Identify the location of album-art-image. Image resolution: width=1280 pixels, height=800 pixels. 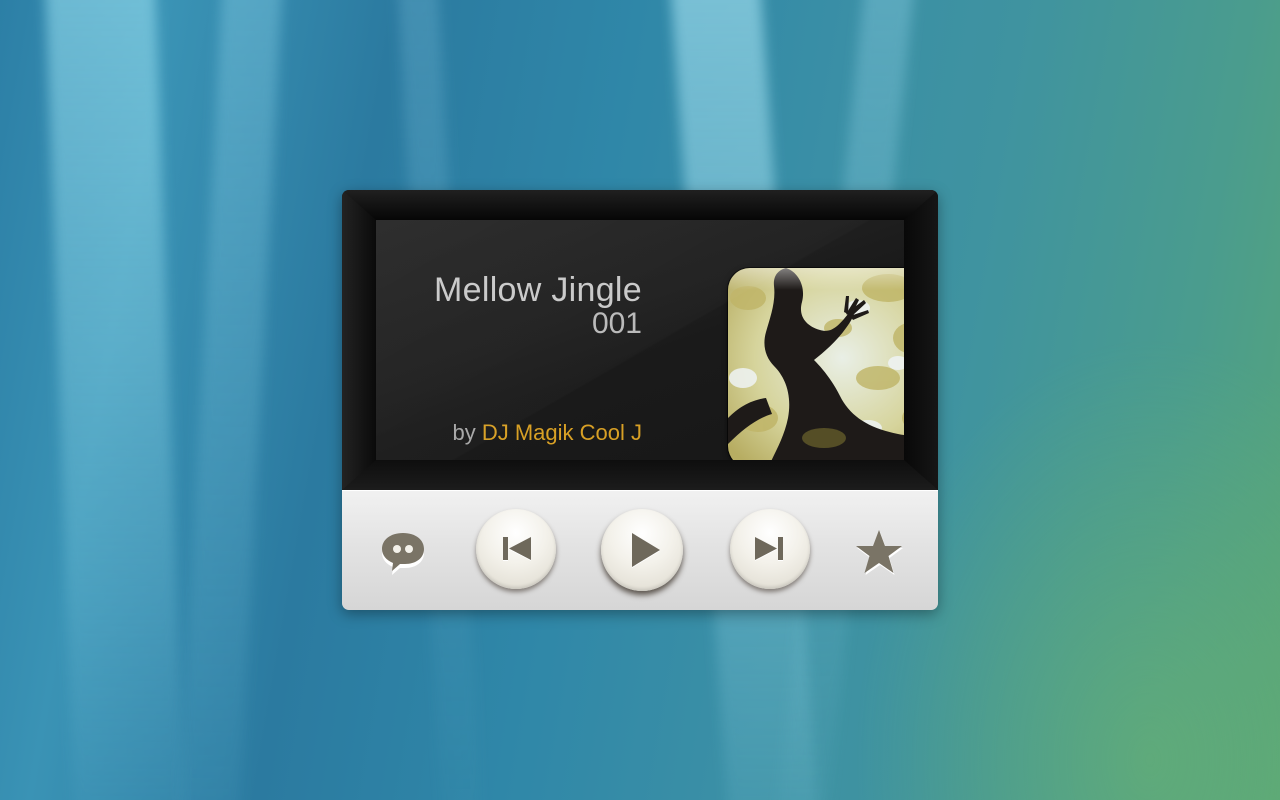
(816, 364).